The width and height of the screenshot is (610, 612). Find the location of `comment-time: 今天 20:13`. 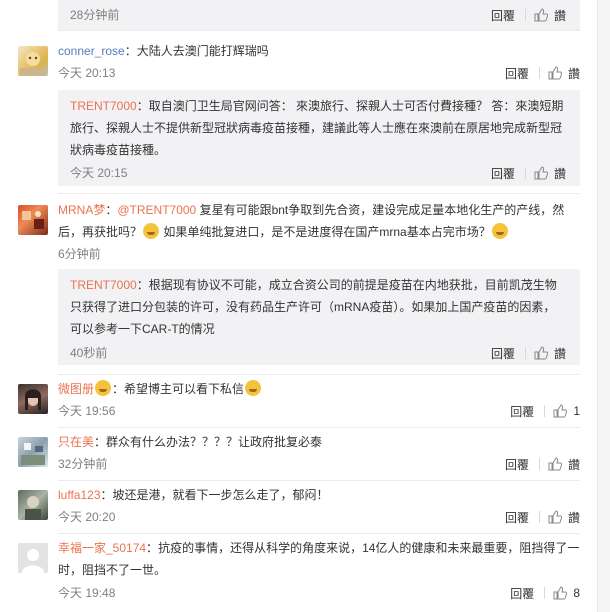

comment-time: 今天 20:13 is located at coordinates (87, 73).